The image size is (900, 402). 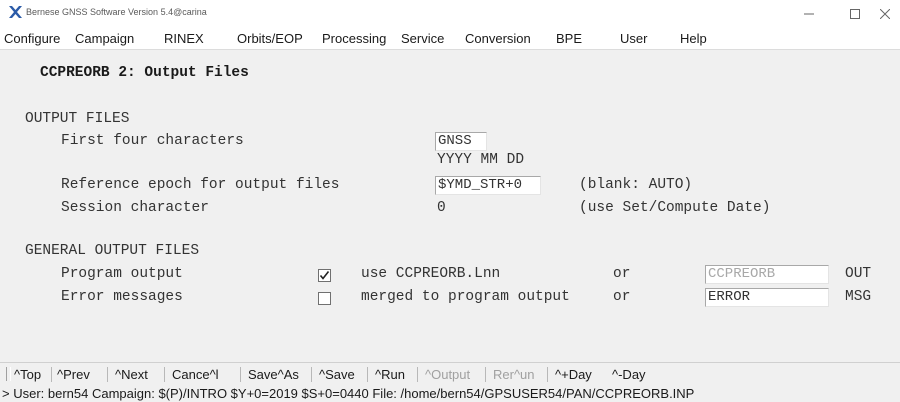 I want to click on run-button: ^Run, so click(x=390, y=374).